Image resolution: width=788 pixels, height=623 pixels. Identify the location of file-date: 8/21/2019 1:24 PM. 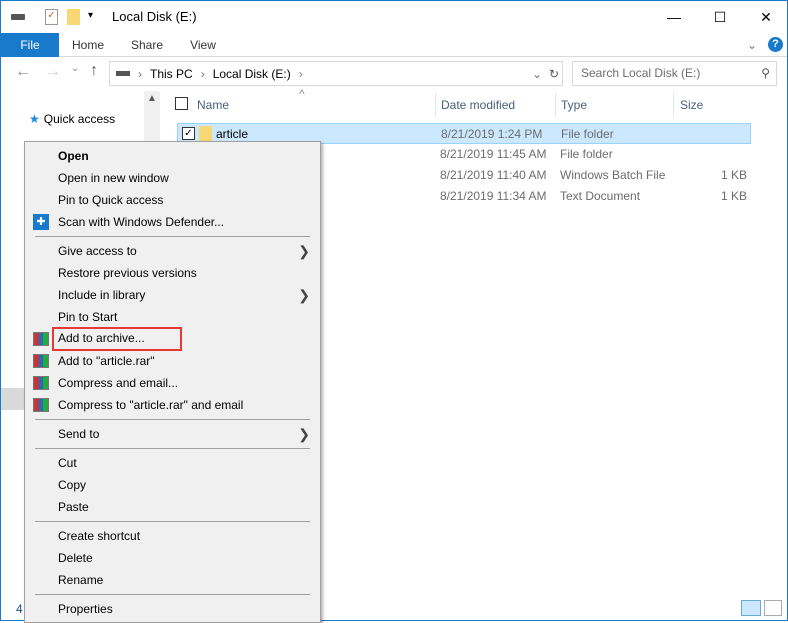
(492, 134).